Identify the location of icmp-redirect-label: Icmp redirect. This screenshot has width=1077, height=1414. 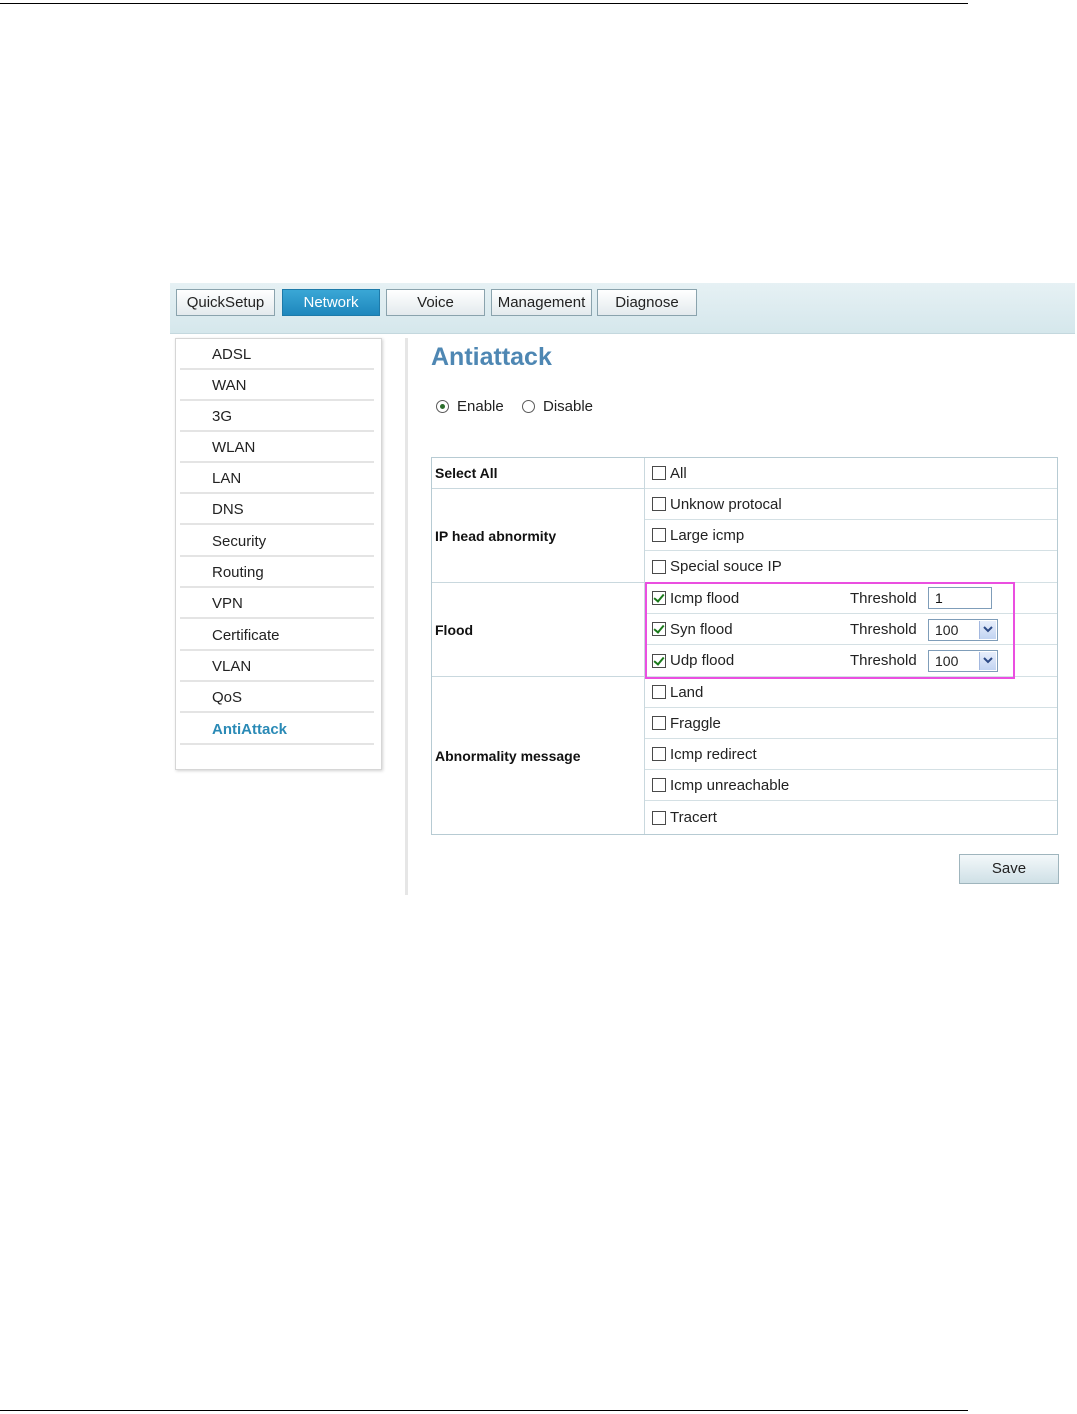
(713, 754).